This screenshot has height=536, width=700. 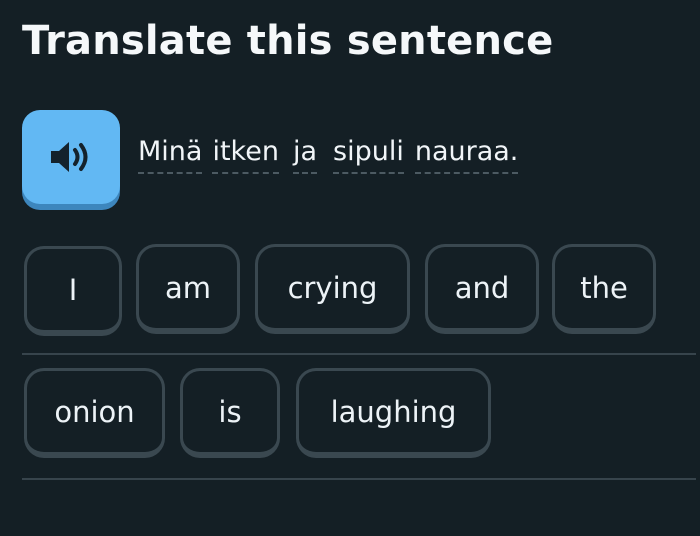 What do you see at coordinates (170, 155) in the screenshot?
I see `prompt-word-mina: Minä` at bounding box center [170, 155].